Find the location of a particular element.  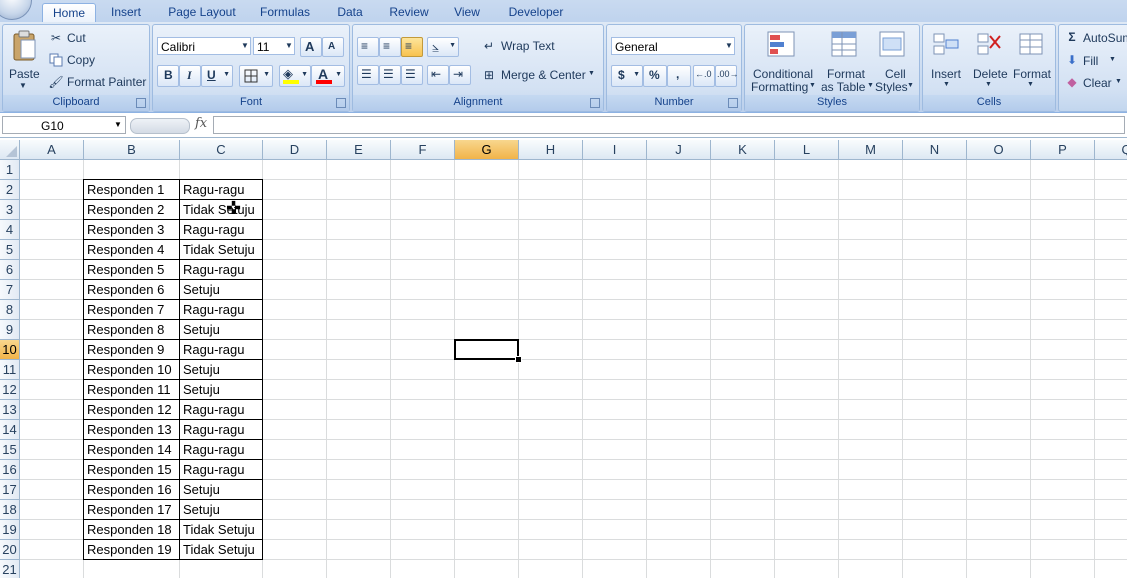

office-button is located at coordinates (16, 10).